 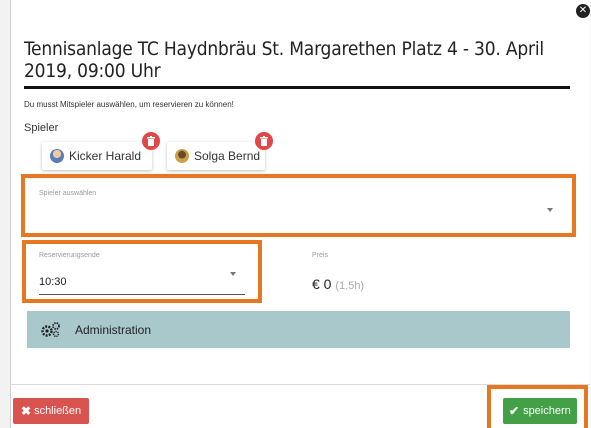 I want to click on close-button: ✖ schließen, so click(x=51, y=411).